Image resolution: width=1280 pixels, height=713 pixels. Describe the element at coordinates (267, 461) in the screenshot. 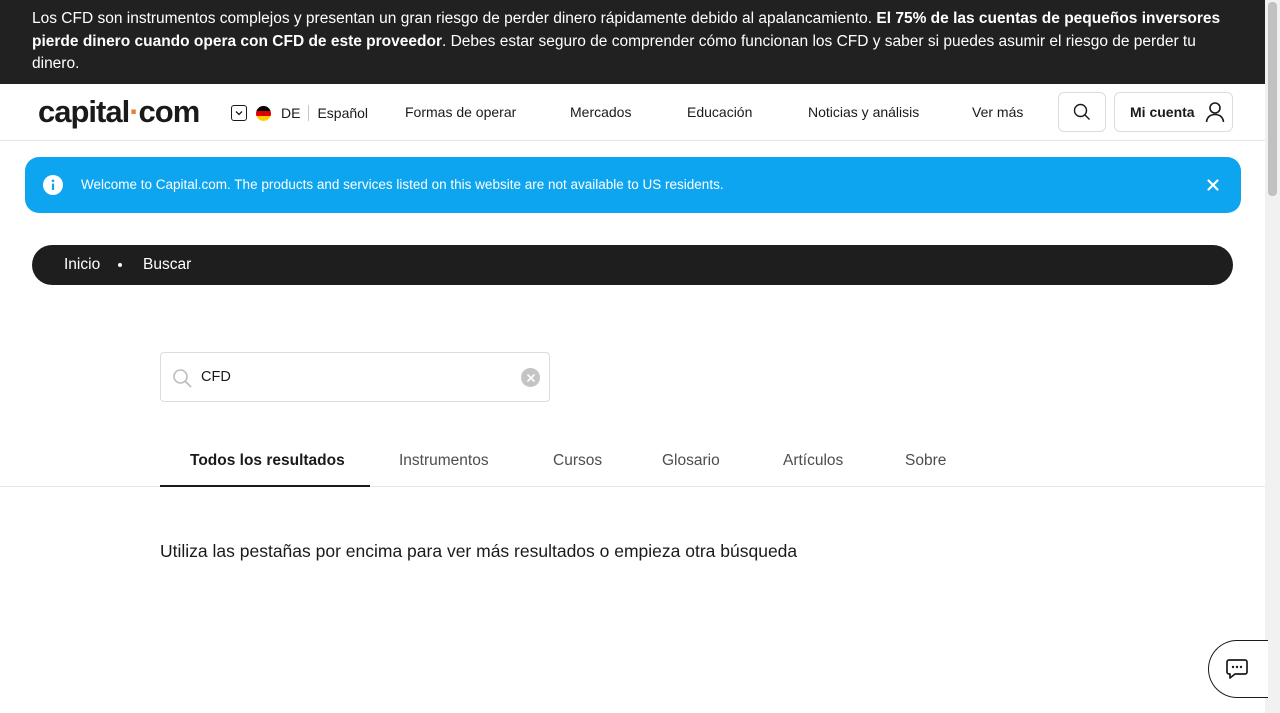

I see `tab-todos-los-resultados: Todos los resultados` at that location.